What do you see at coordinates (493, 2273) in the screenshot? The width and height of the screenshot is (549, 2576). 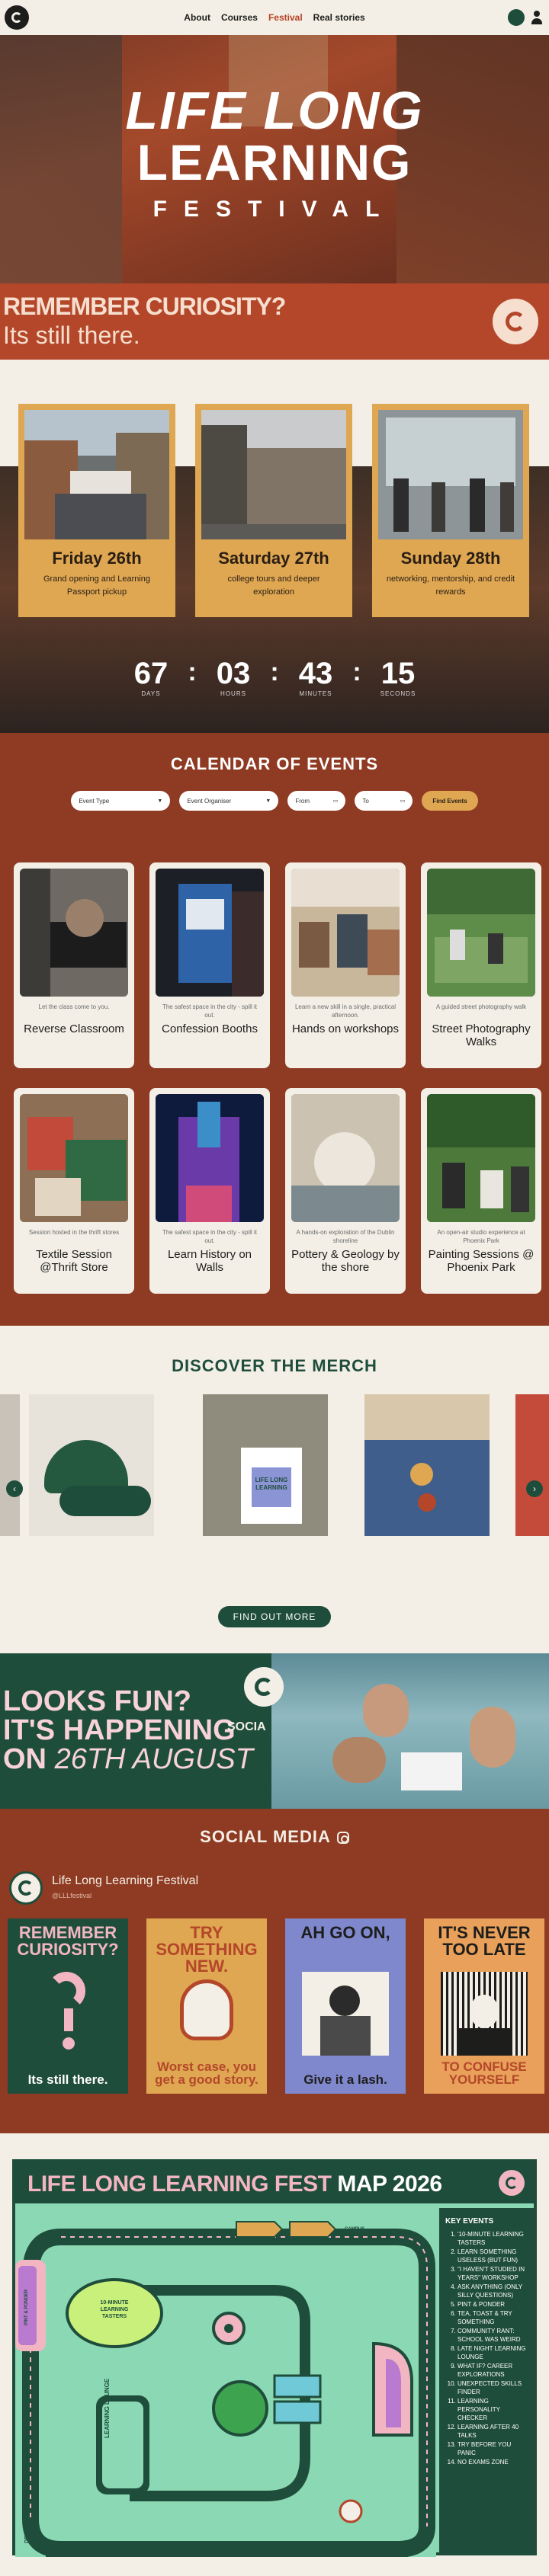 I see `key-event-item: "I HAVEN'T STUDIED IN YEARS" WORKSHOP` at bounding box center [493, 2273].